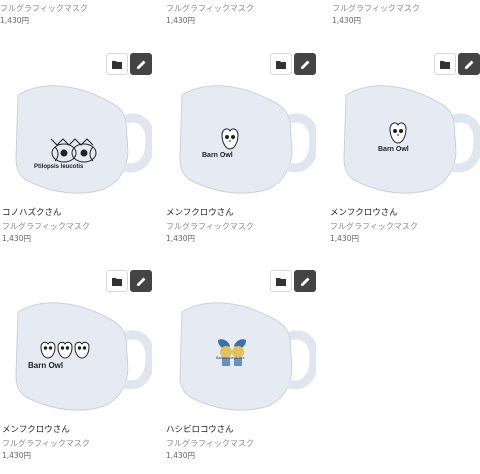  Describe the element at coordinates (200, 430) in the screenshot. I see `product-title: ハシビロコウさん` at that location.